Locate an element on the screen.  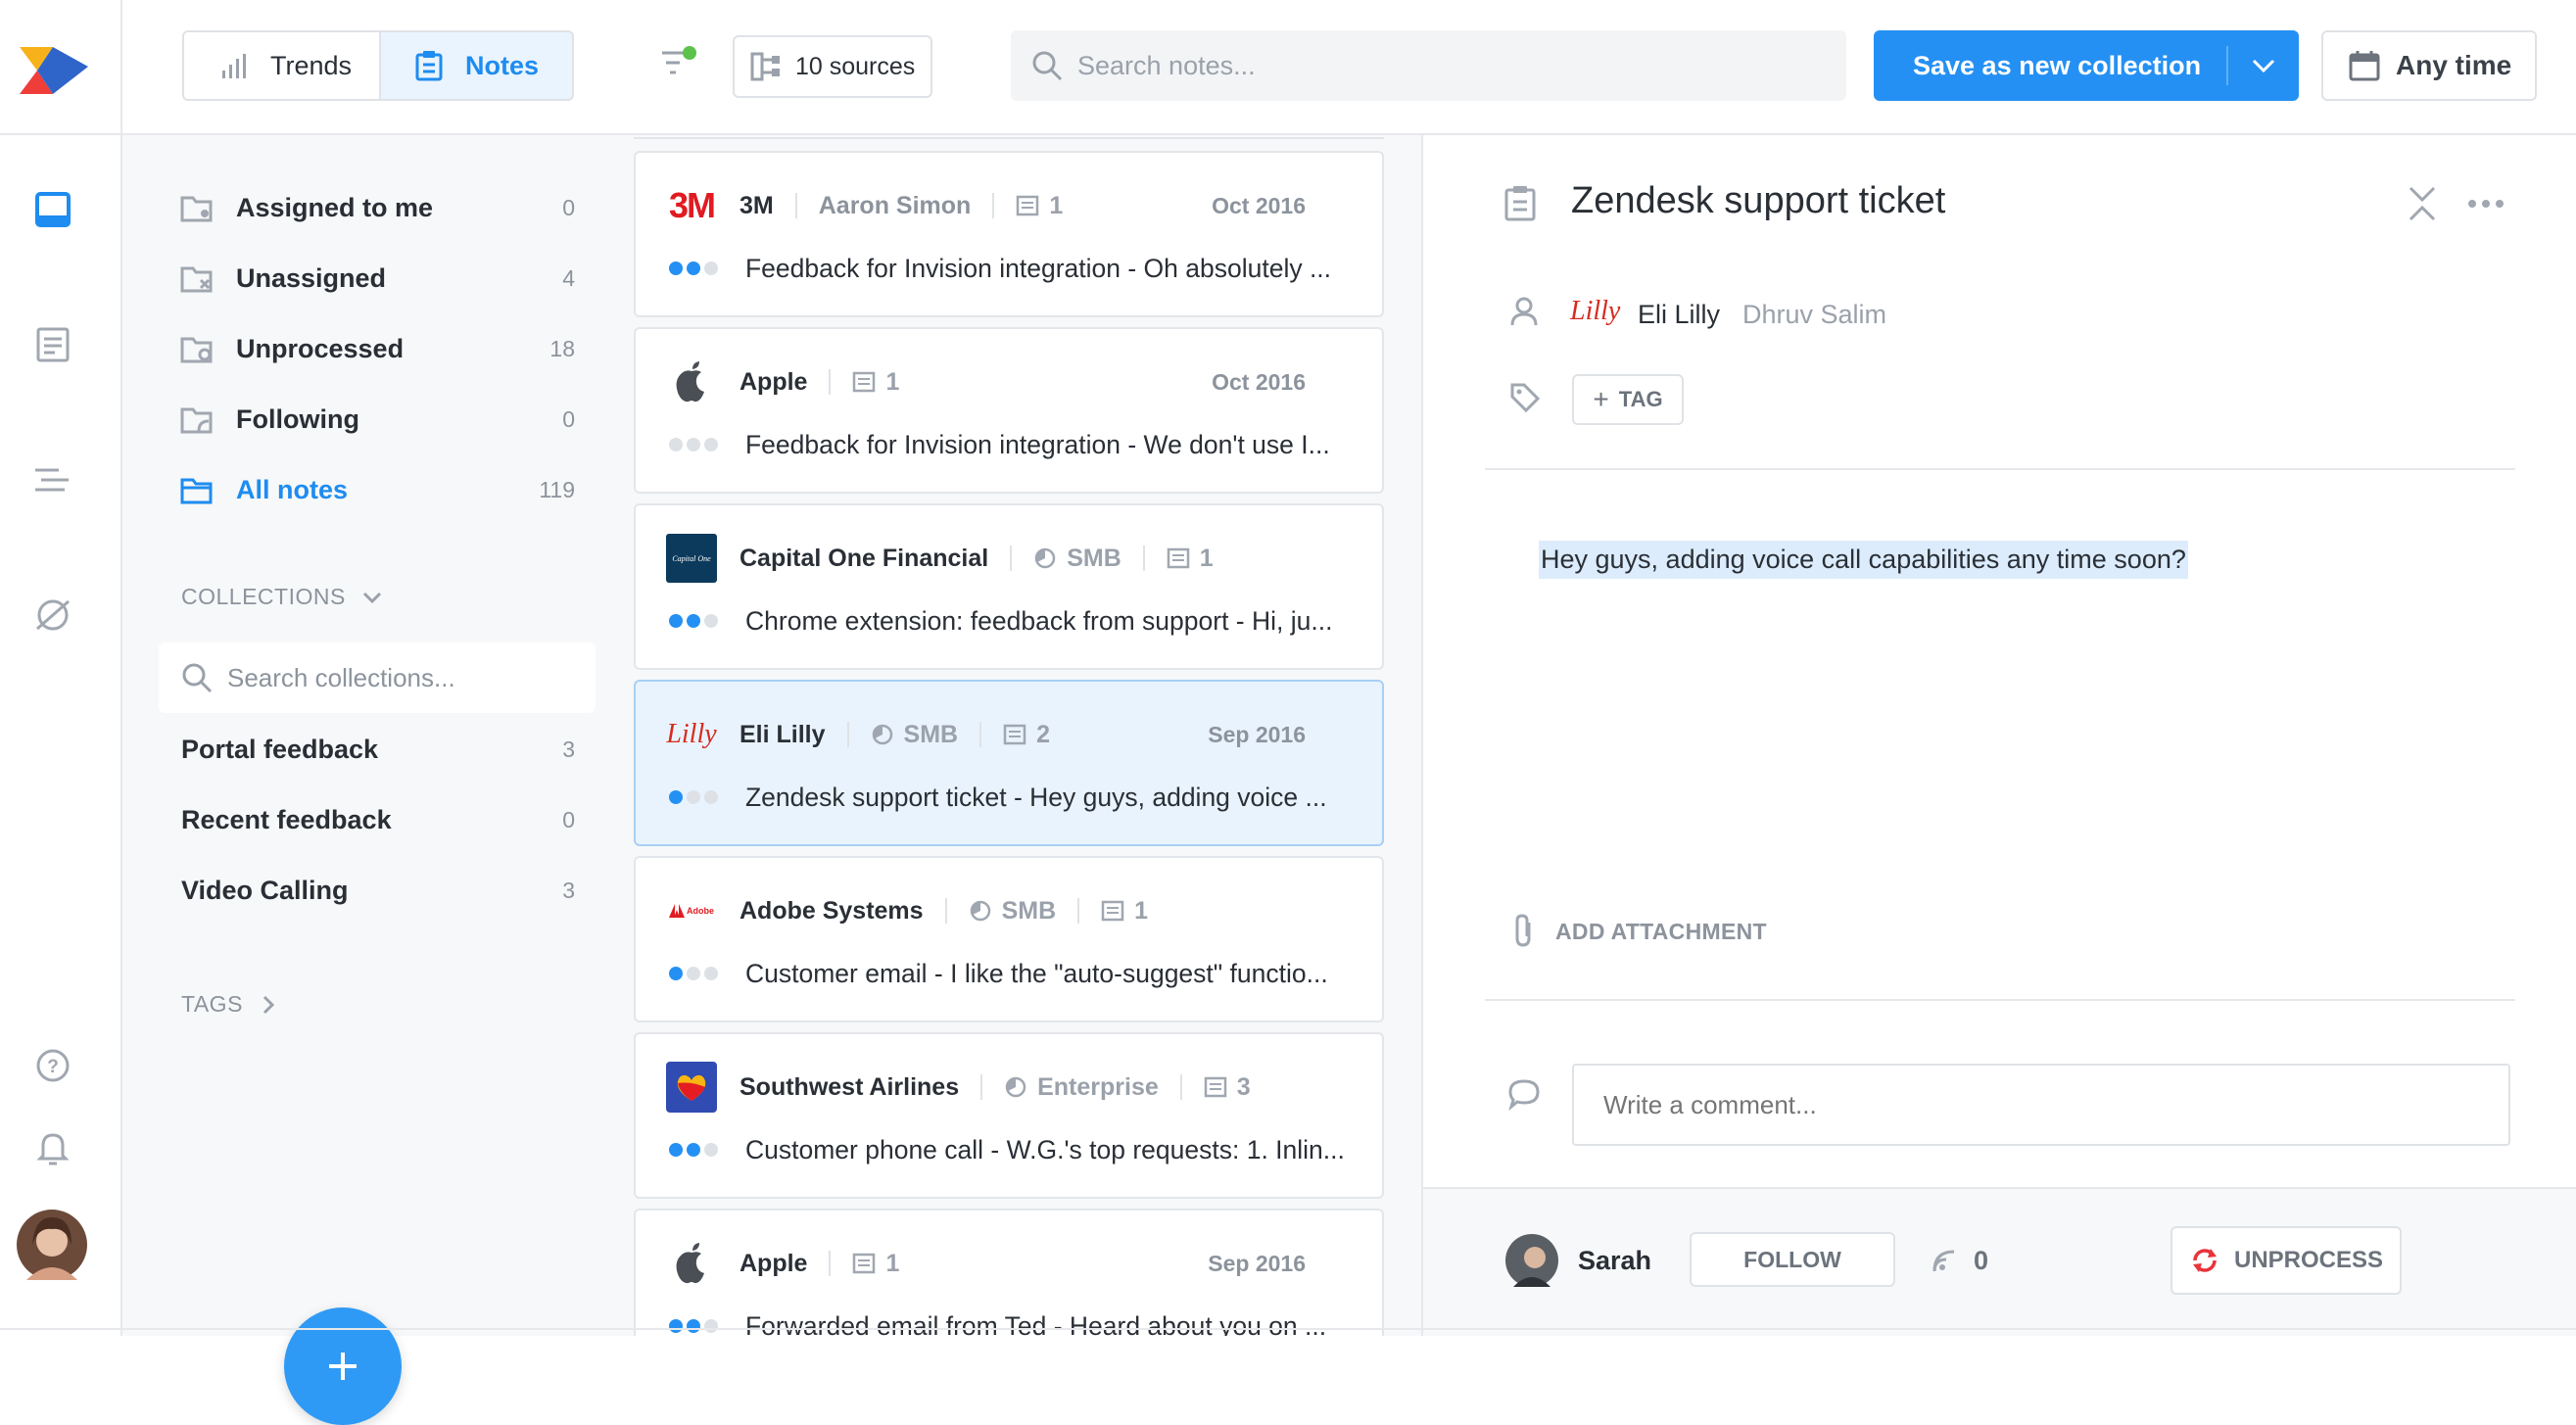
add-tag-button: + TAG is located at coordinates (1628, 400).